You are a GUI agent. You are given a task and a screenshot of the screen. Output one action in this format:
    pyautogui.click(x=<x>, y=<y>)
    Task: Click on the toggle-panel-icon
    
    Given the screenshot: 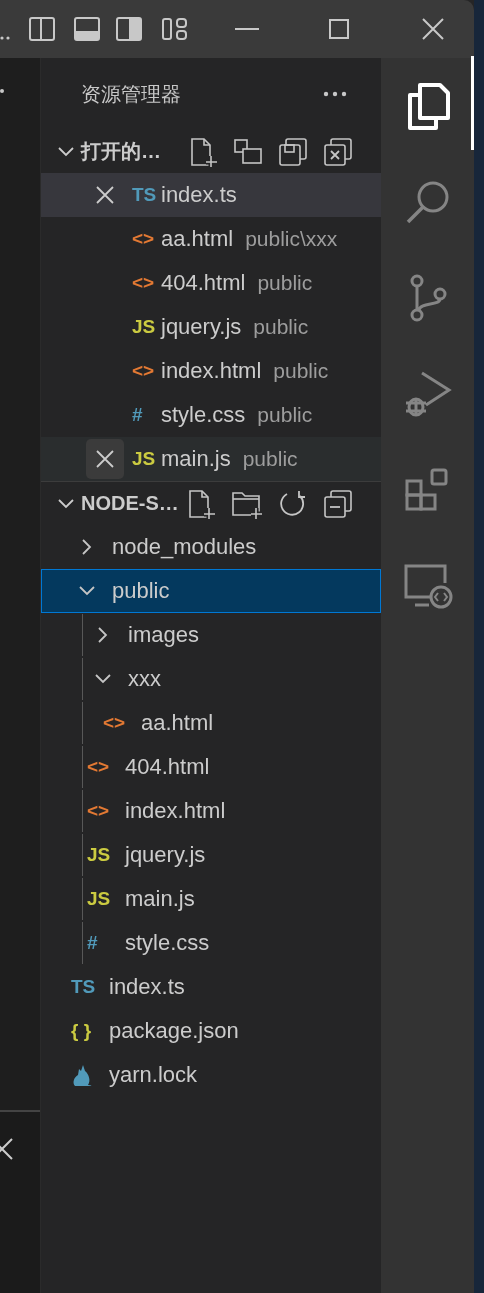 What is the action you would take?
    pyautogui.click(x=87, y=29)
    